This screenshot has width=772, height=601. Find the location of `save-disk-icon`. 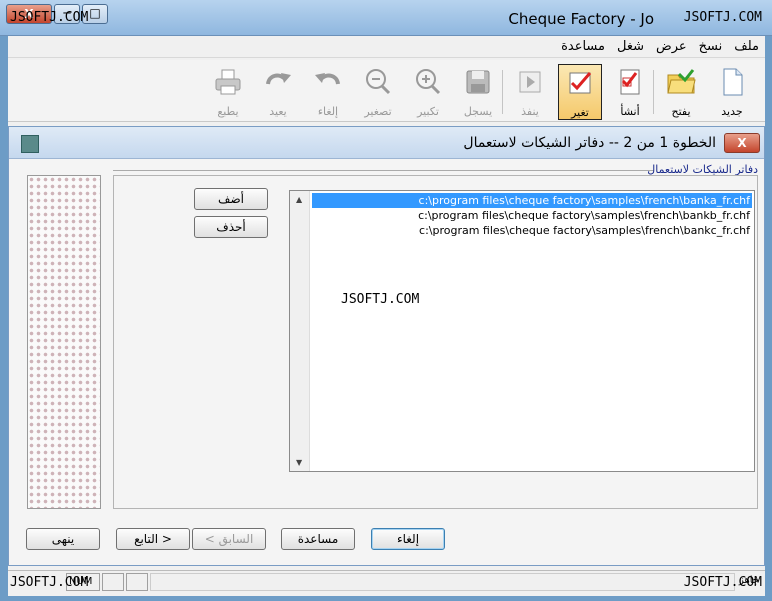

save-disk-icon is located at coordinates (478, 82).